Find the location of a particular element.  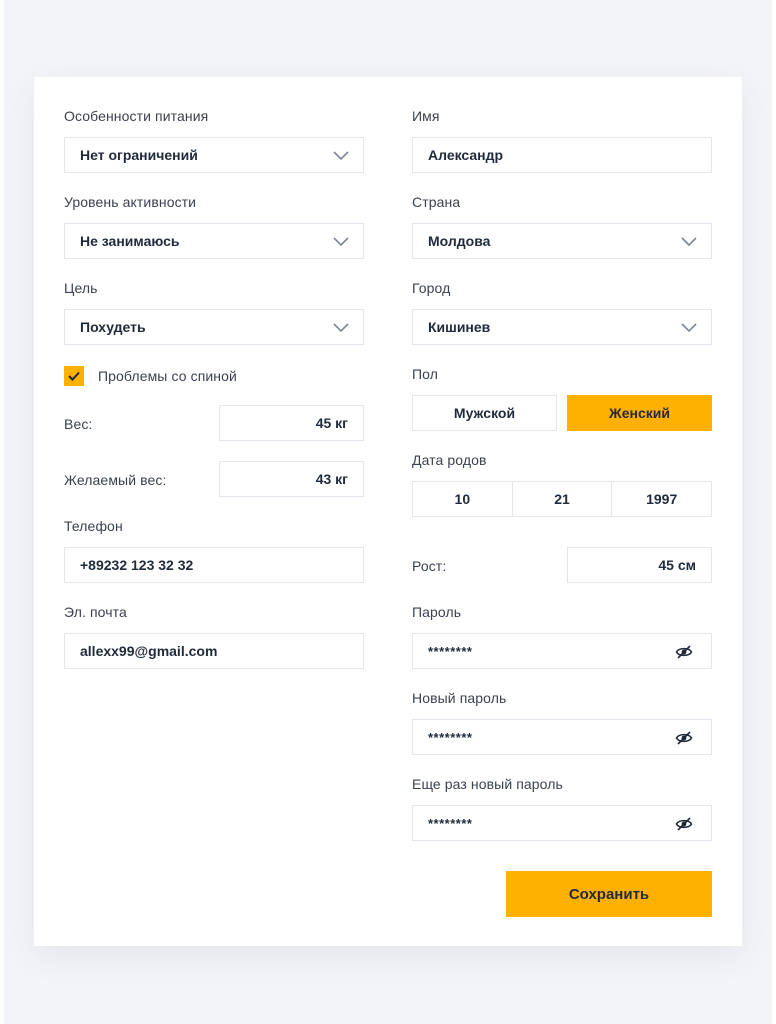

country-value: Молдова is located at coordinates (459, 241).